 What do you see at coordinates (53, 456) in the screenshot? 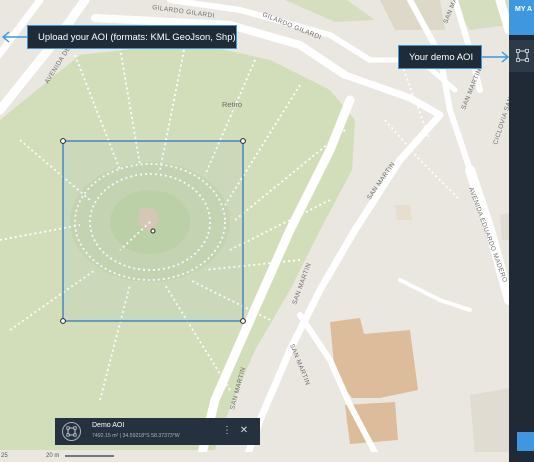
I see `scale-label: 20 m` at bounding box center [53, 456].